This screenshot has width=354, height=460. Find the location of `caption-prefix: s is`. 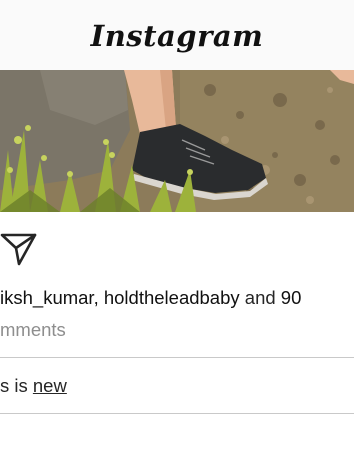

caption-prefix: s is is located at coordinates (16, 385).